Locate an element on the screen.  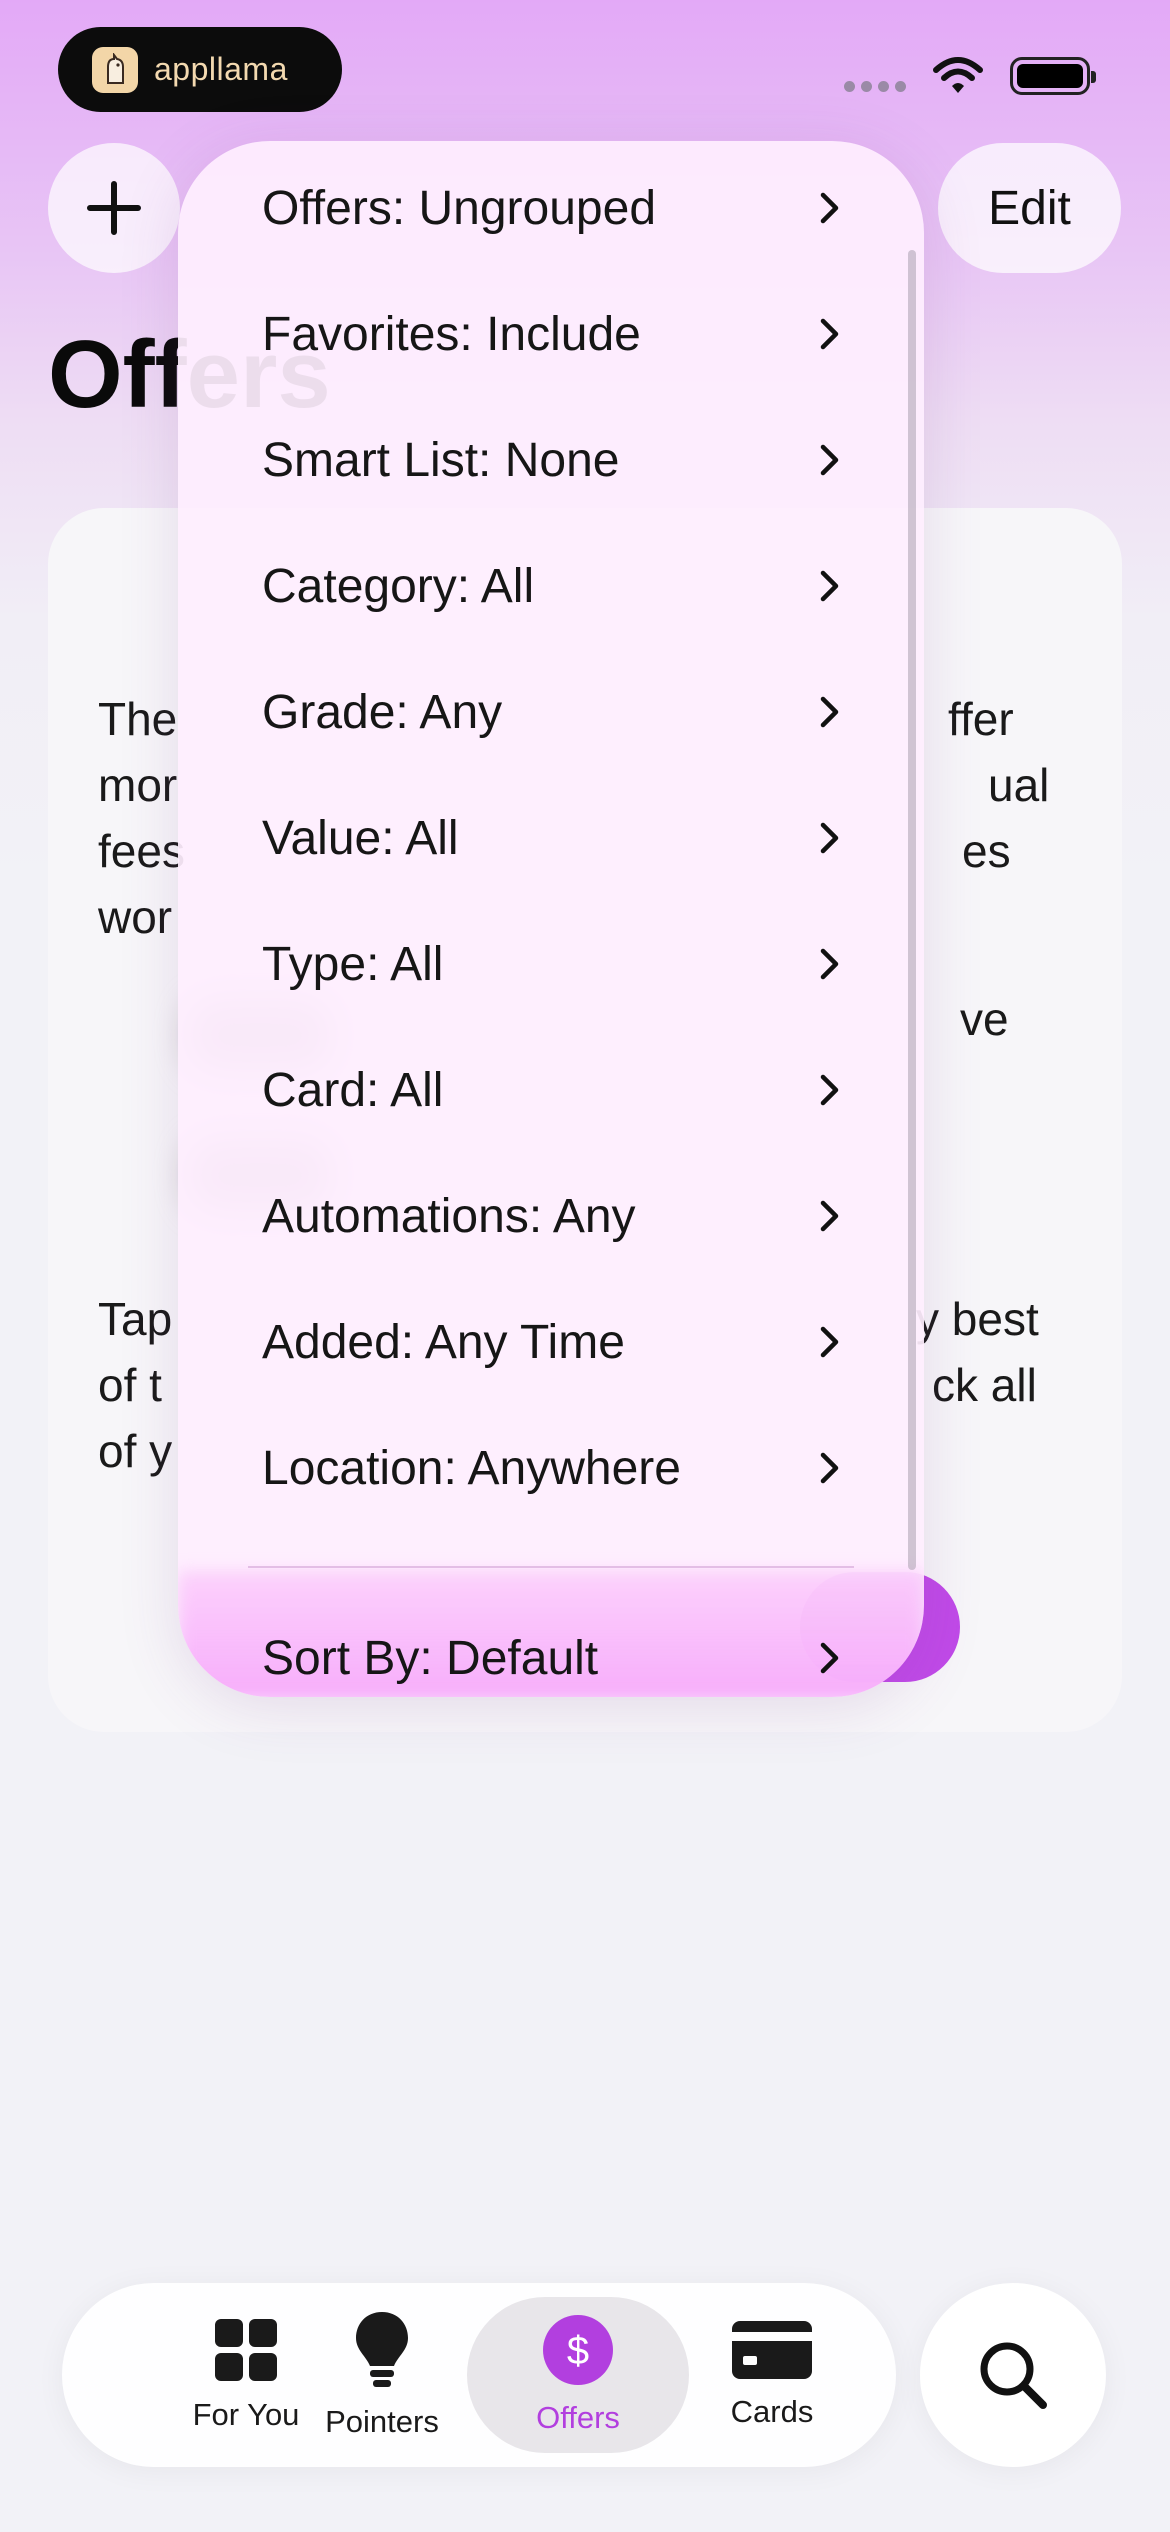
status-indicators is located at coordinates (970, 76).